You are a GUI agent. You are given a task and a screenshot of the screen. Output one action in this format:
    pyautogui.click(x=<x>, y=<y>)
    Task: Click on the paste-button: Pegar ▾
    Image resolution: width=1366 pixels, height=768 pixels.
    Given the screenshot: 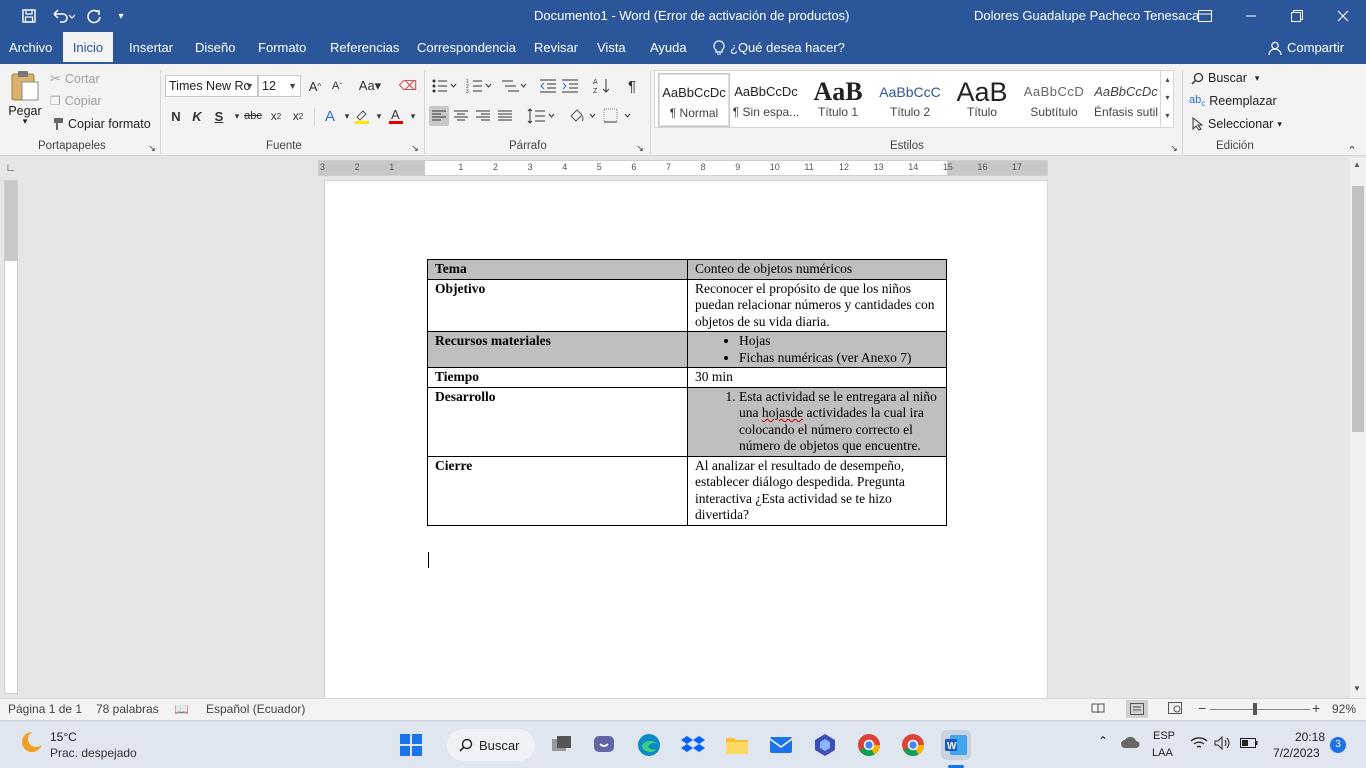 What is the action you would take?
    pyautogui.click(x=25, y=101)
    